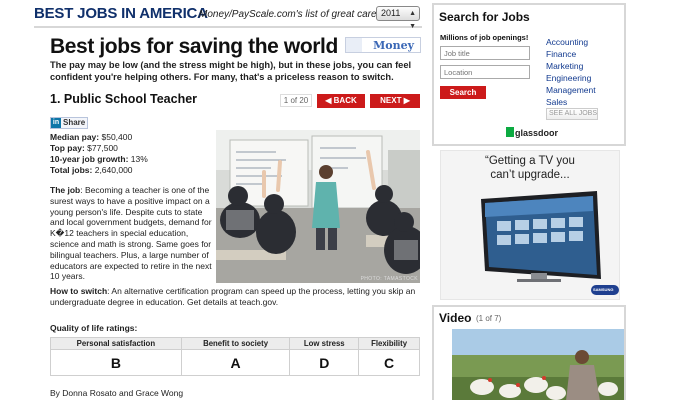 Image resolution: width=700 pixels, height=400 pixels. What do you see at coordinates (345, 100) in the screenshot?
I see `back-label: BACK` at bounding box center [345, 100].